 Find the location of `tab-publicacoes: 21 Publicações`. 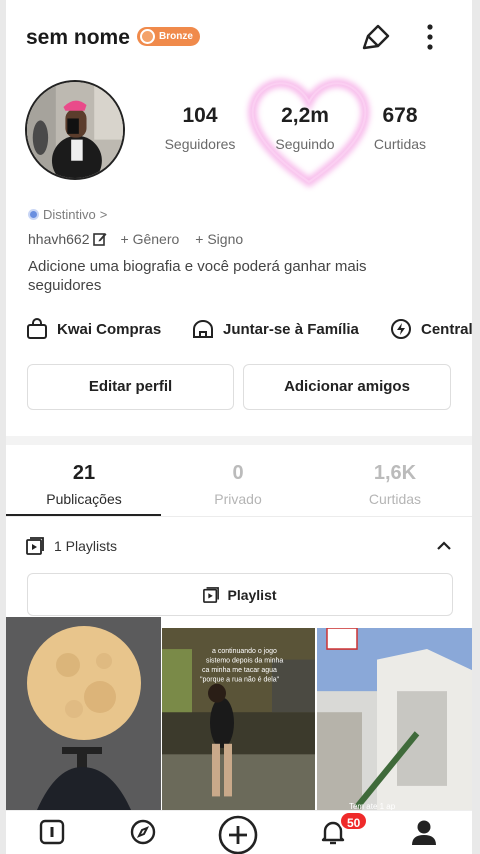

tab-publicacoes: 21 Publicações is located at coordinates (84, 484).